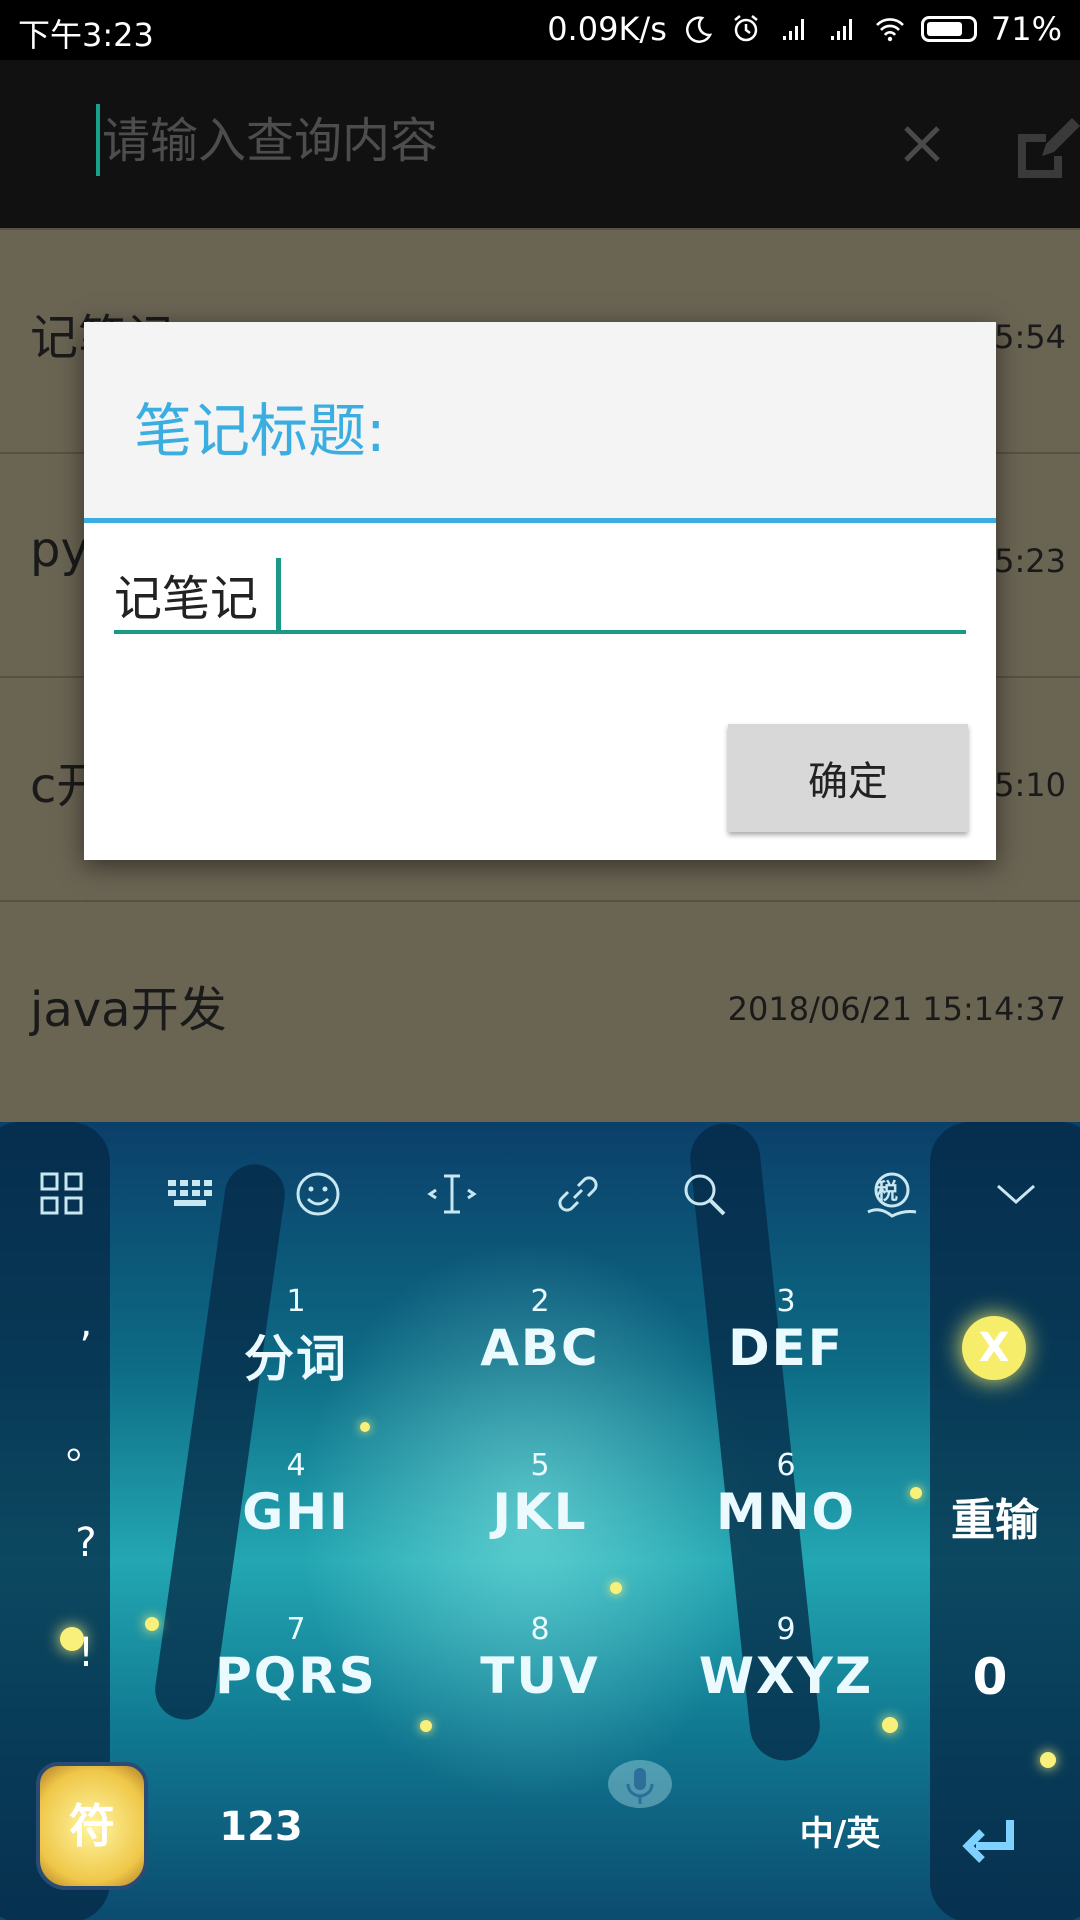  I want to click on note-date: 2018/06/21 15:14:37, so click(896, 1009).